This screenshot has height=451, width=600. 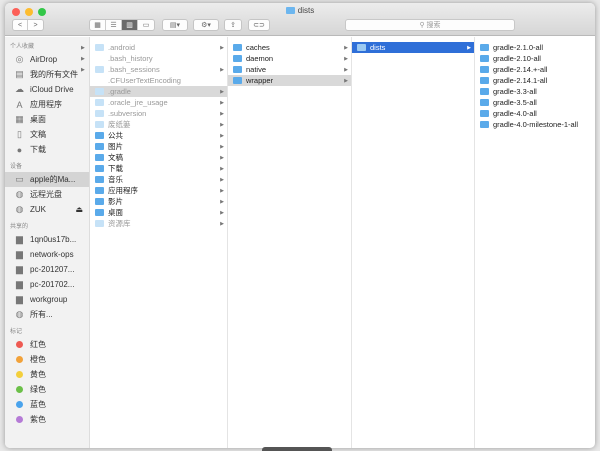 I want to click on file-row: 桌面 ▶, so click(x=158, y=212).